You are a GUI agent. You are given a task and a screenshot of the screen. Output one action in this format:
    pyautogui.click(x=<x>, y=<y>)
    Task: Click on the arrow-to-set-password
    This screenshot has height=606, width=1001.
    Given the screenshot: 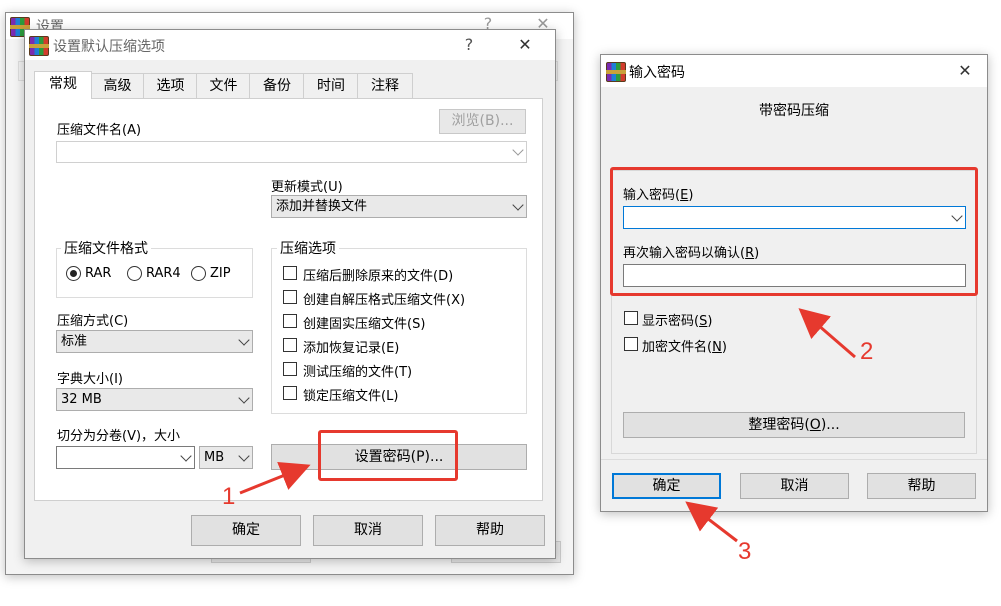 What is the action you would take?
    pyautogui.click(x=275, y=478)
    